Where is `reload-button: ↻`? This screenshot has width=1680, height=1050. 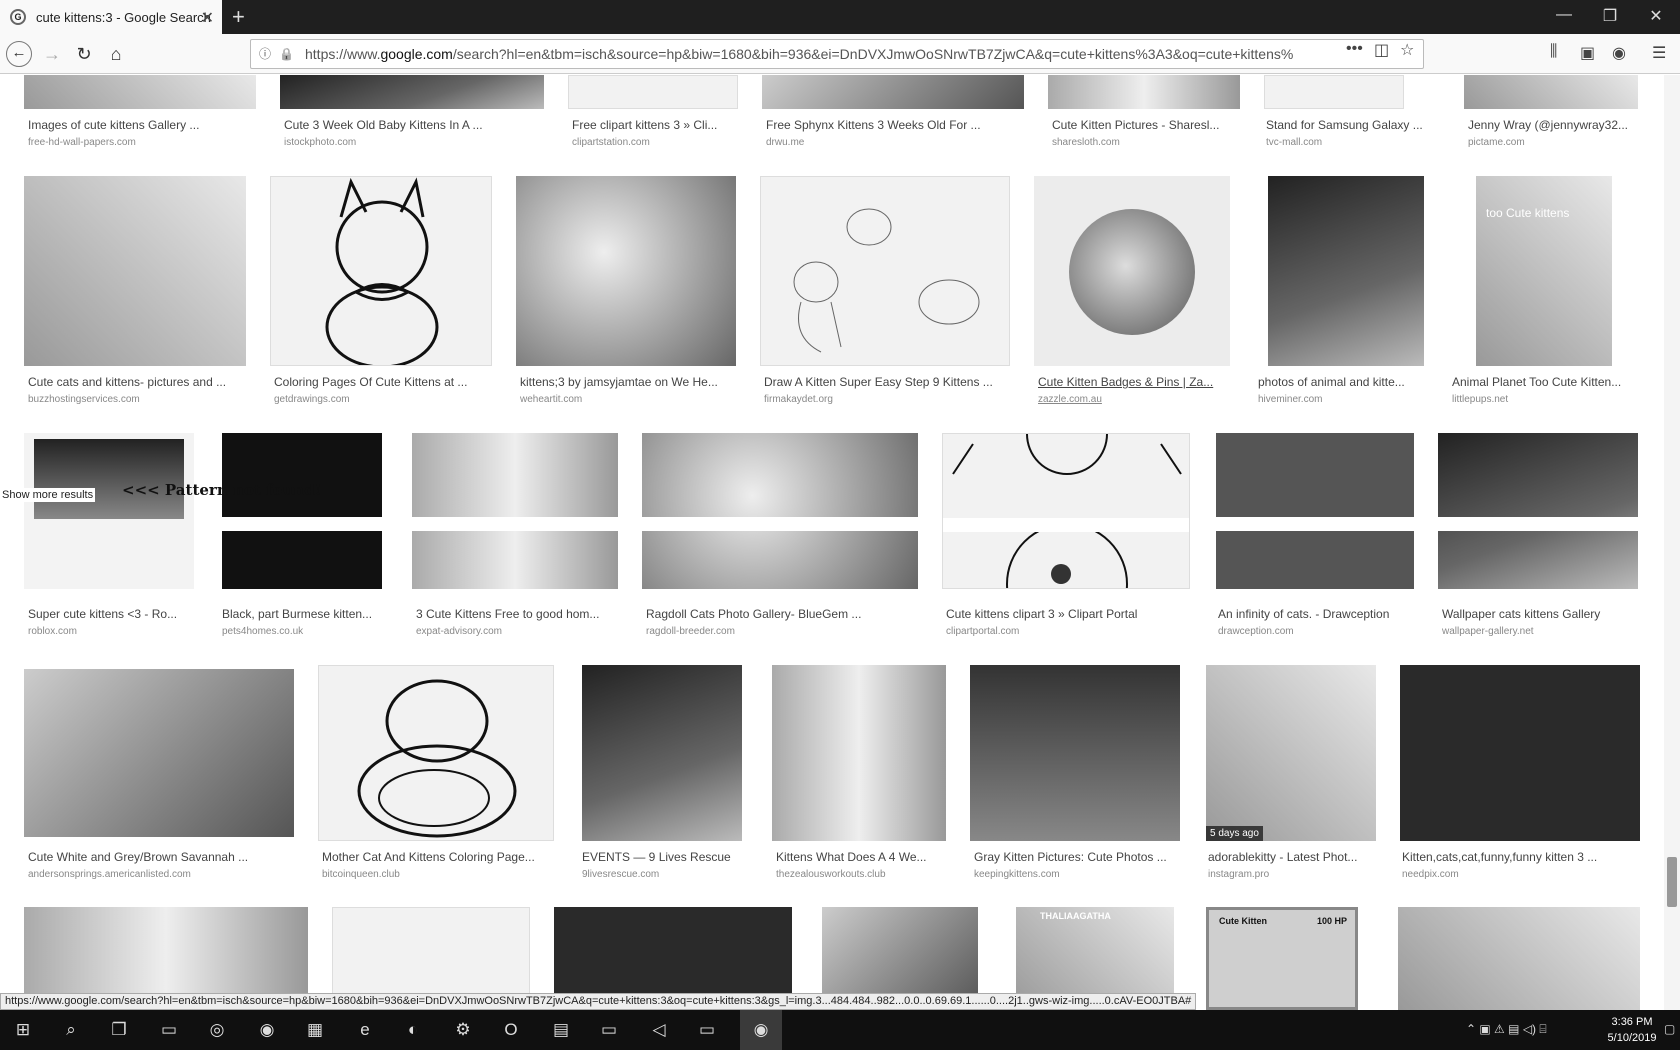 reload-button: ↻ is located at coordinates (84, 54).